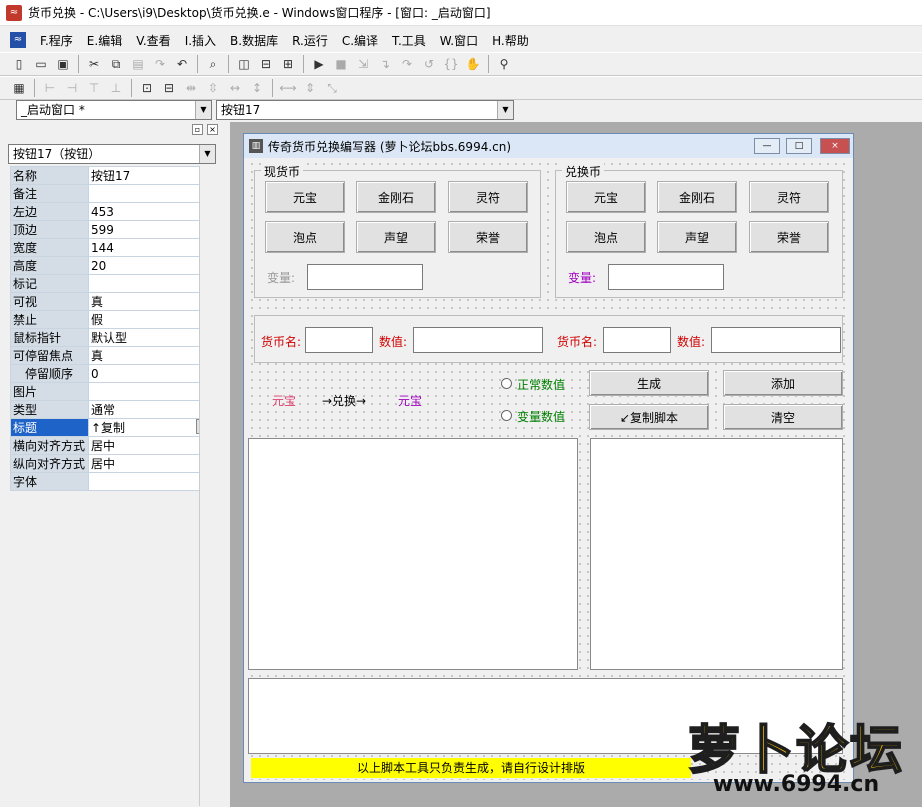 The height and width of the screenshot is (807, 922). What do you see at coordinates (151, 337) in the screenshot?
I see `property-value: 默认型` at bounding box center [151, 337].